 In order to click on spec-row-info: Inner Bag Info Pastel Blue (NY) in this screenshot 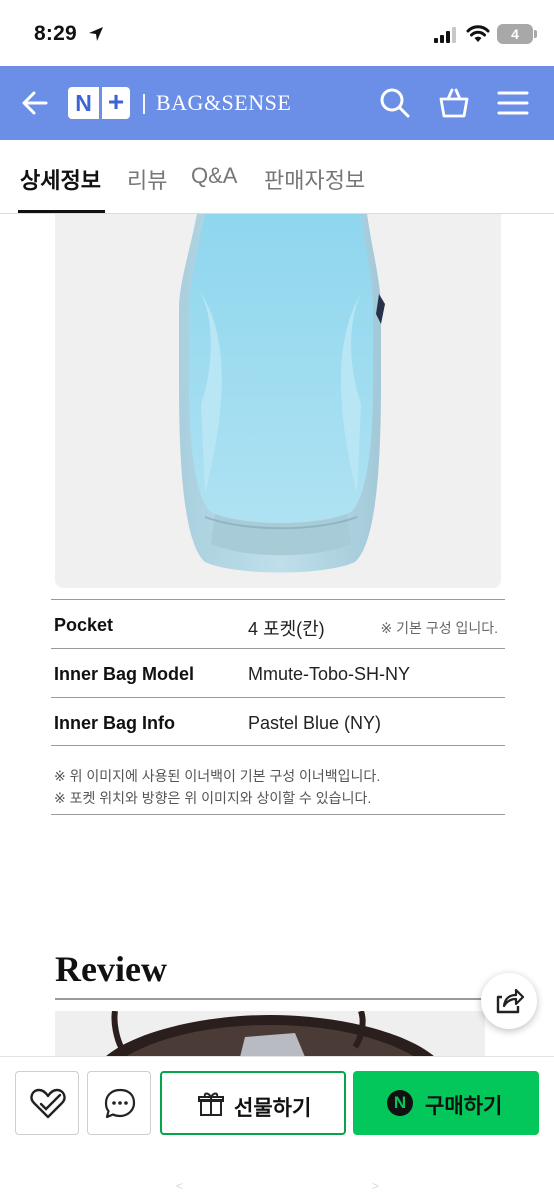, I will do `click(278, 721)`.